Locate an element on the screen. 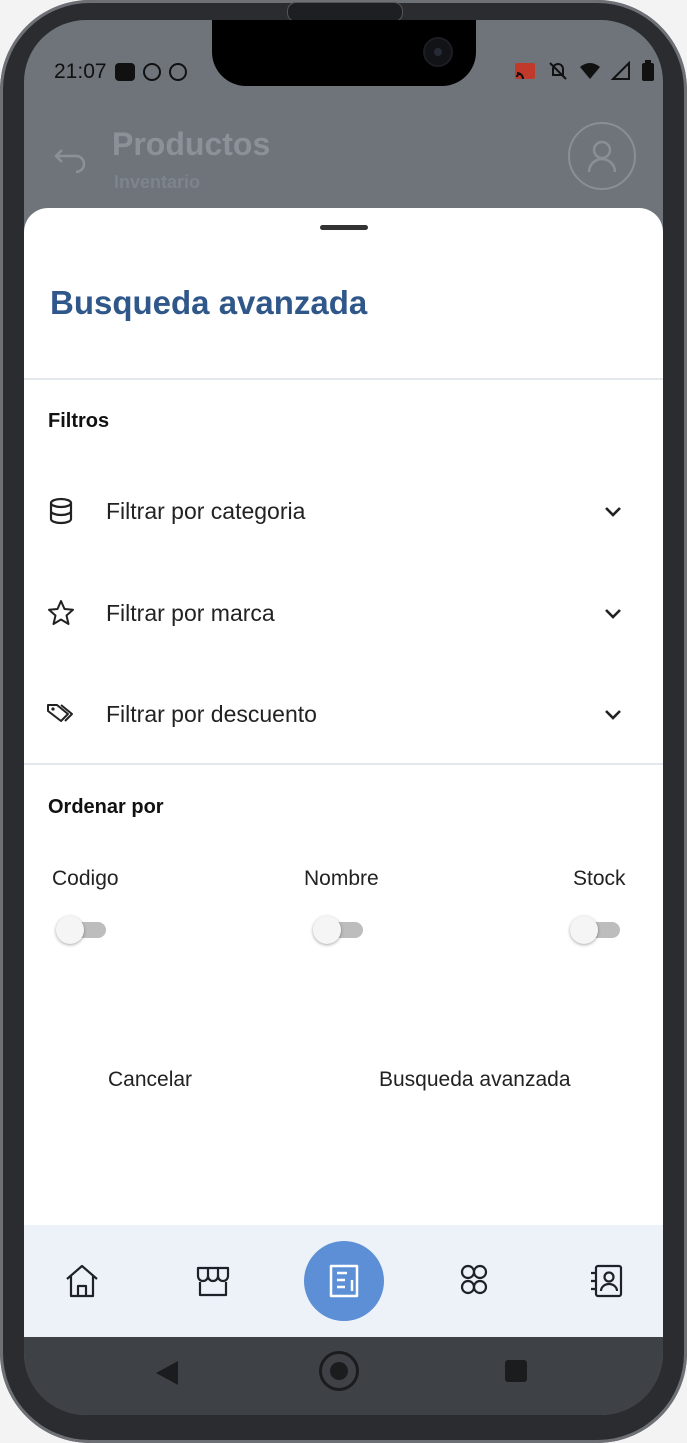  filter-category-row: Filtrar por categoria is located at coordinates (343, 511).